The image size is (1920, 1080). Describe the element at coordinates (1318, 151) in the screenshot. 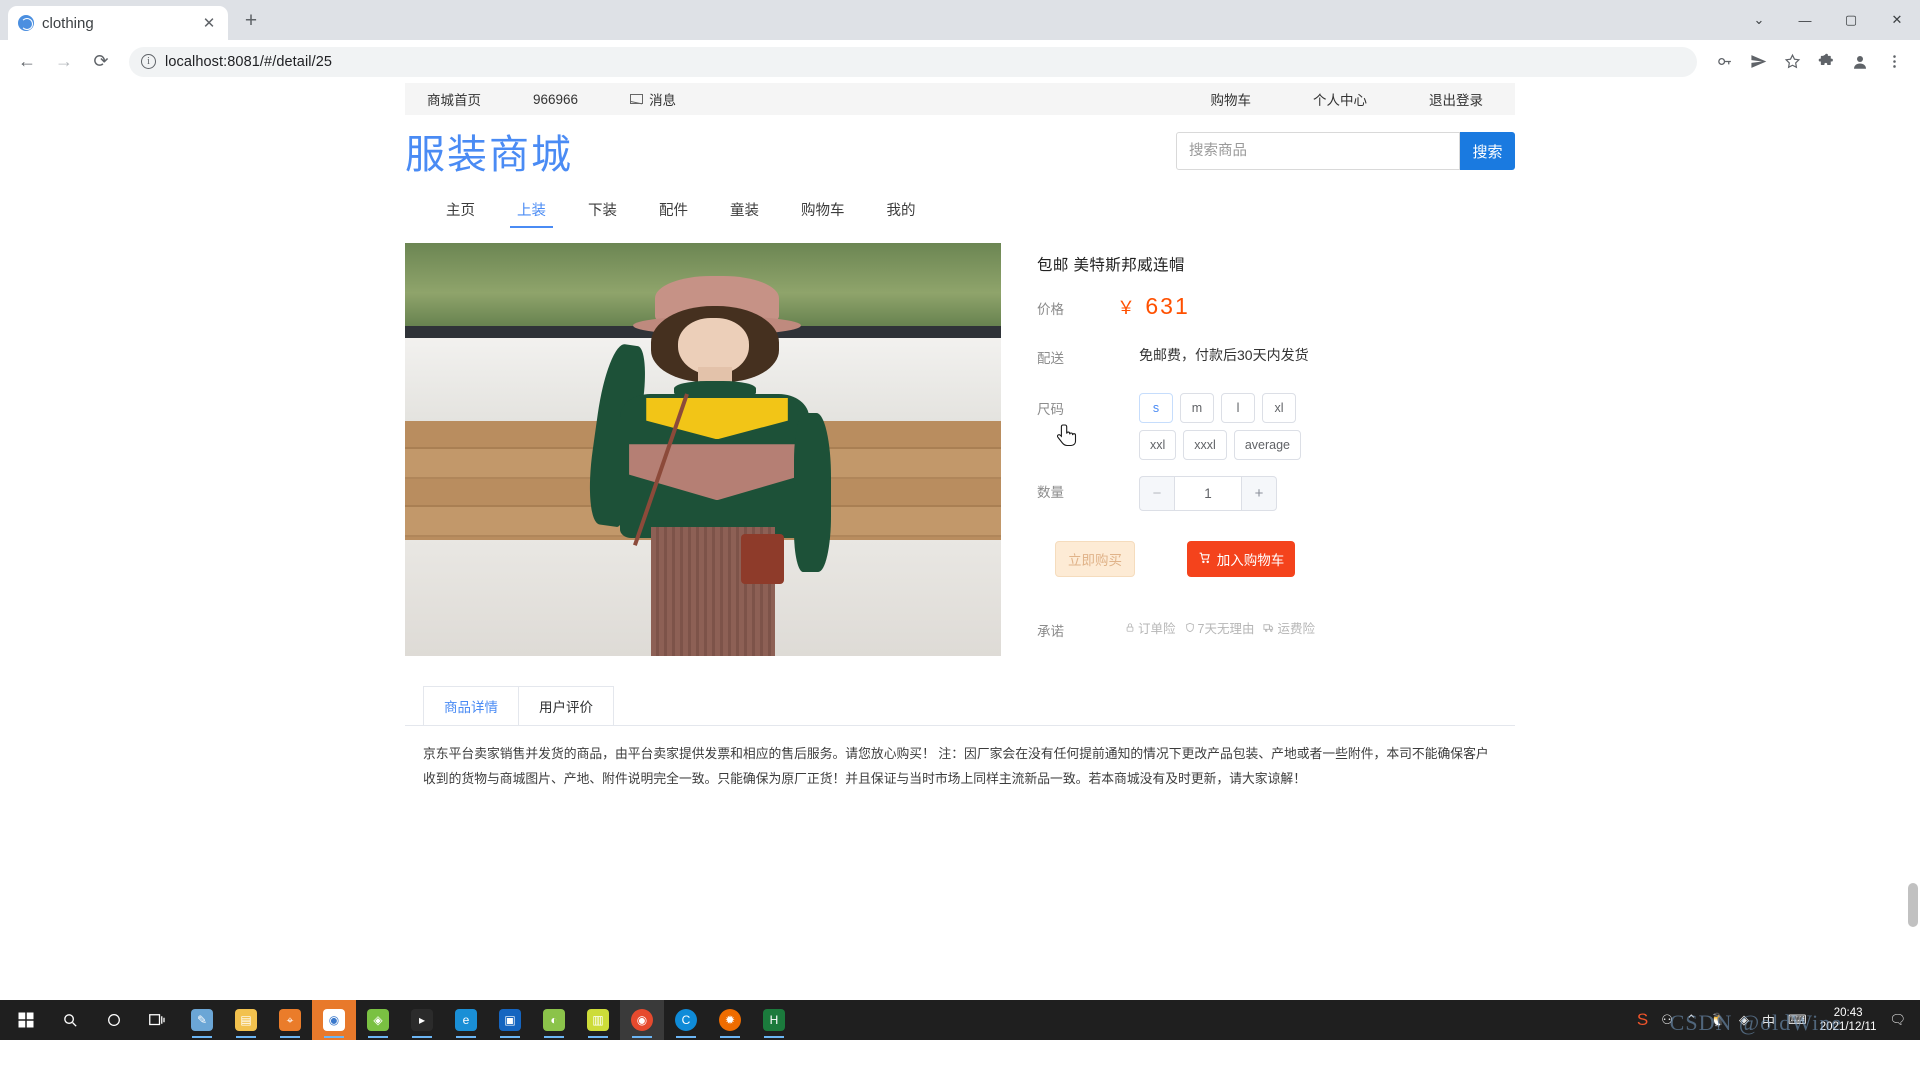

I see `search-input` at that location.